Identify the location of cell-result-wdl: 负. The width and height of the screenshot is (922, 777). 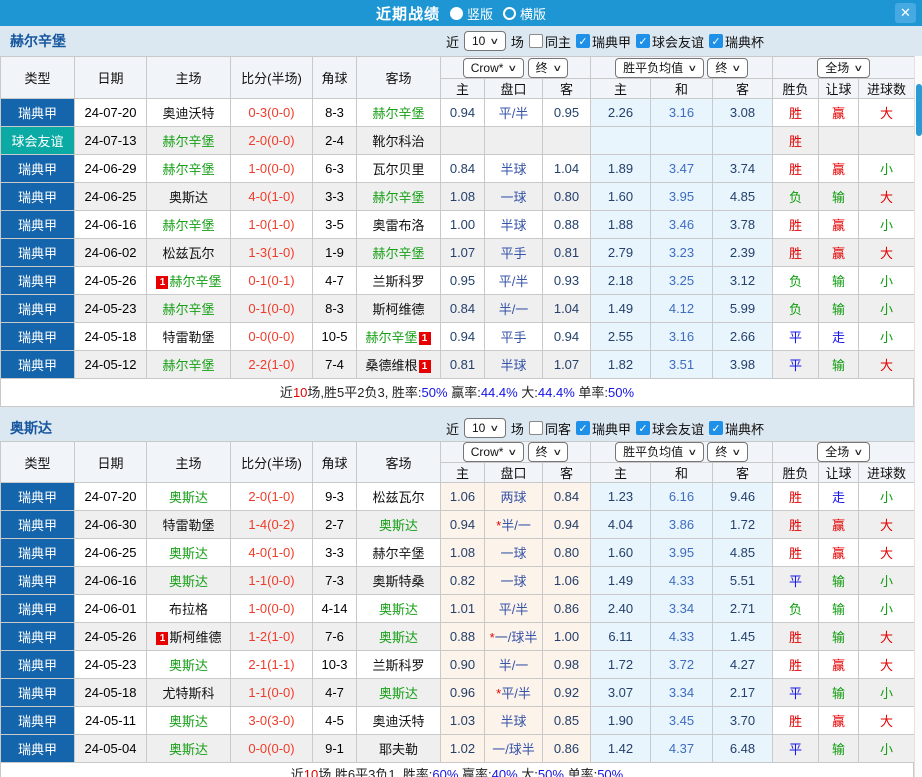
(796, 196).